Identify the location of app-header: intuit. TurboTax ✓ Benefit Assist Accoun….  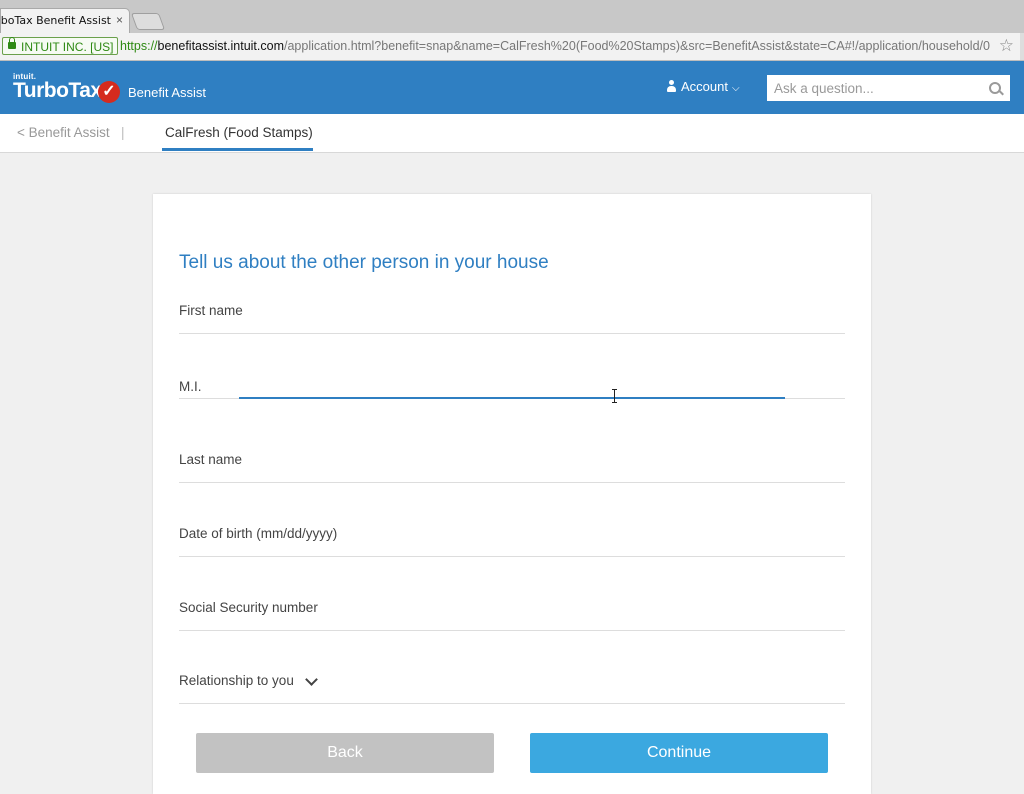
(512, 87).